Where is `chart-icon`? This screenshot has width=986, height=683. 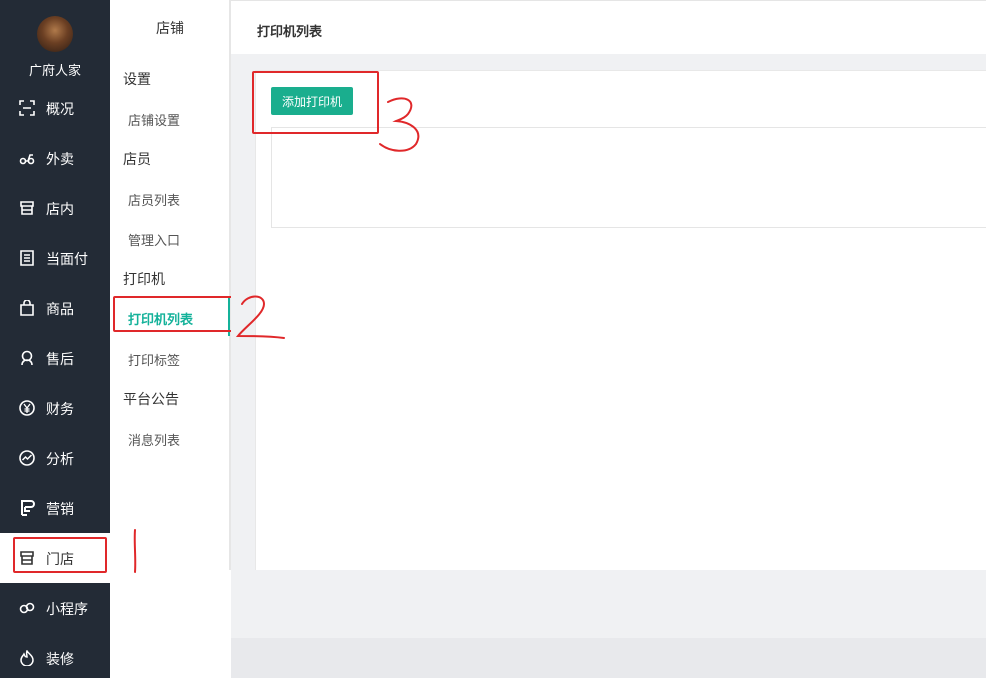 chart-icon is located at coordinates (27, 458).